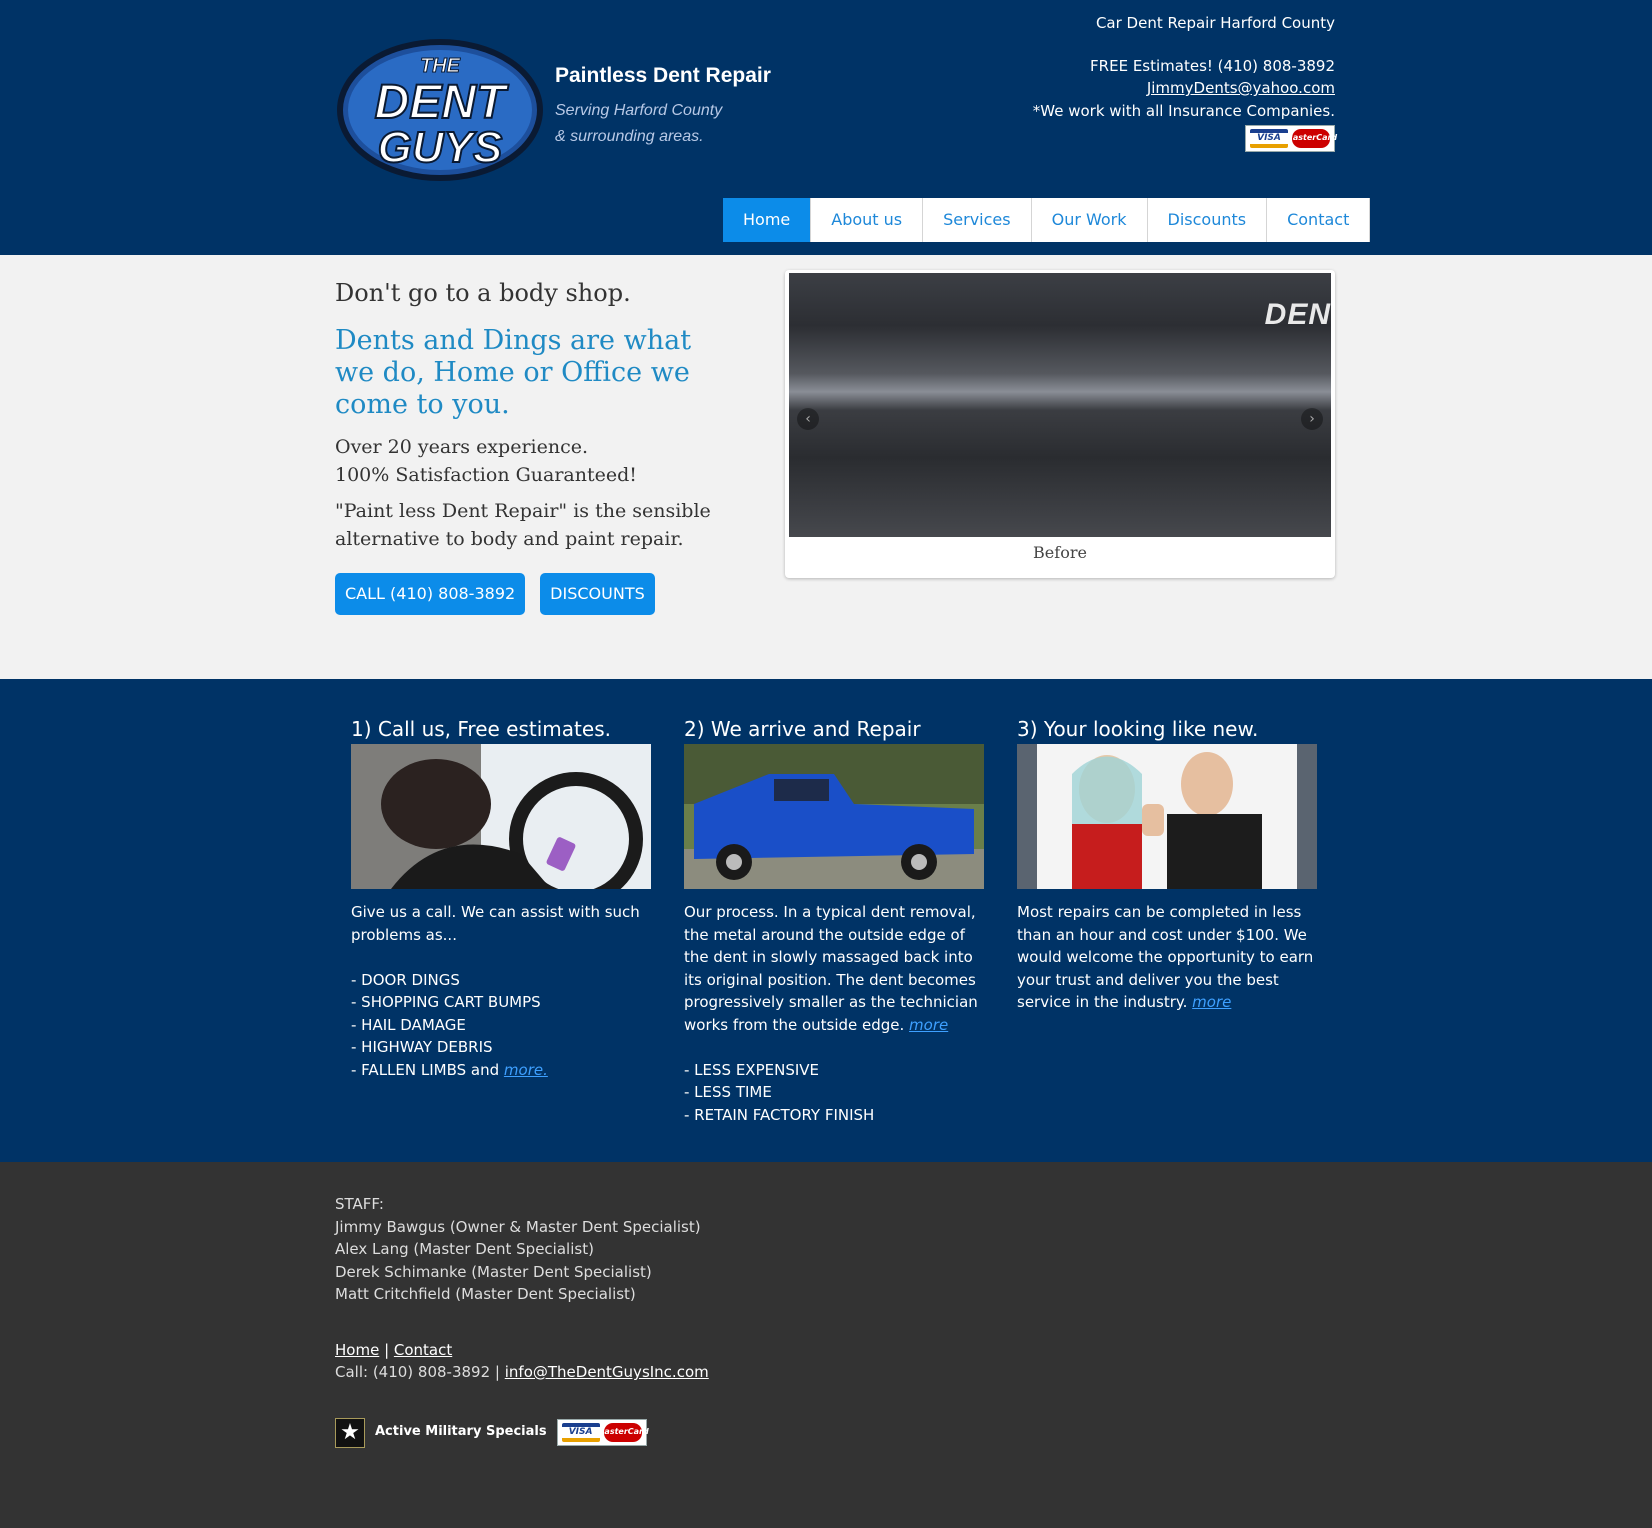 The image size is (1652, 1528). I want to click on insurance-text: *We work with all Insurance Companies., so click(1183, 110).